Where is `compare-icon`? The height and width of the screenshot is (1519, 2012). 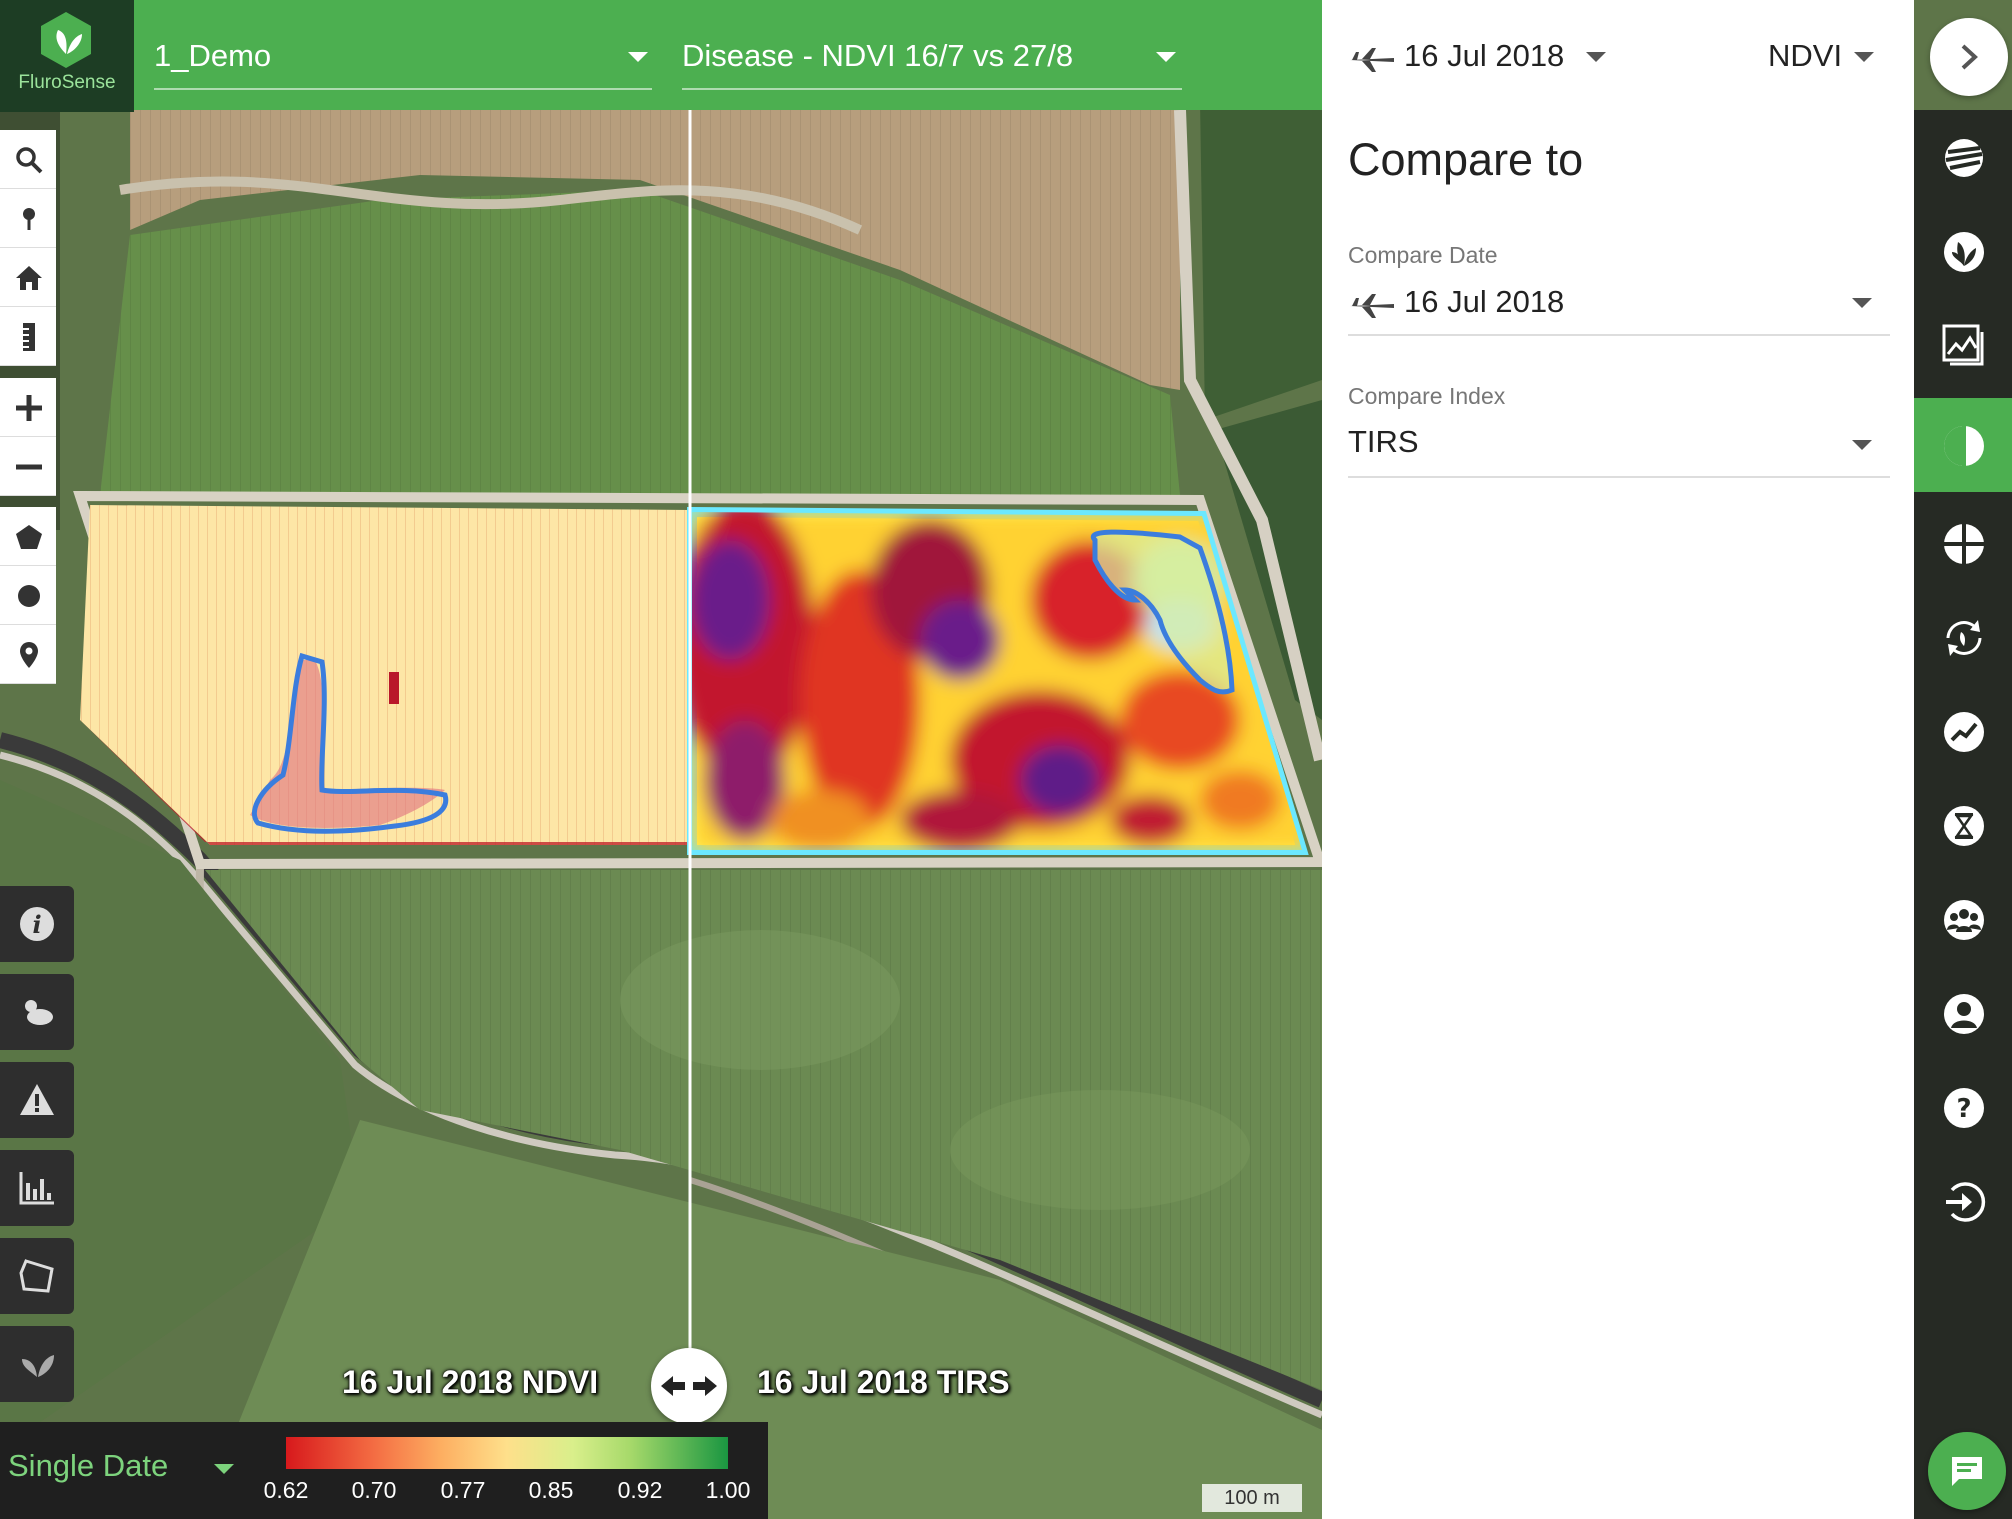
compare-icon is located at coordinates (1964, 446).